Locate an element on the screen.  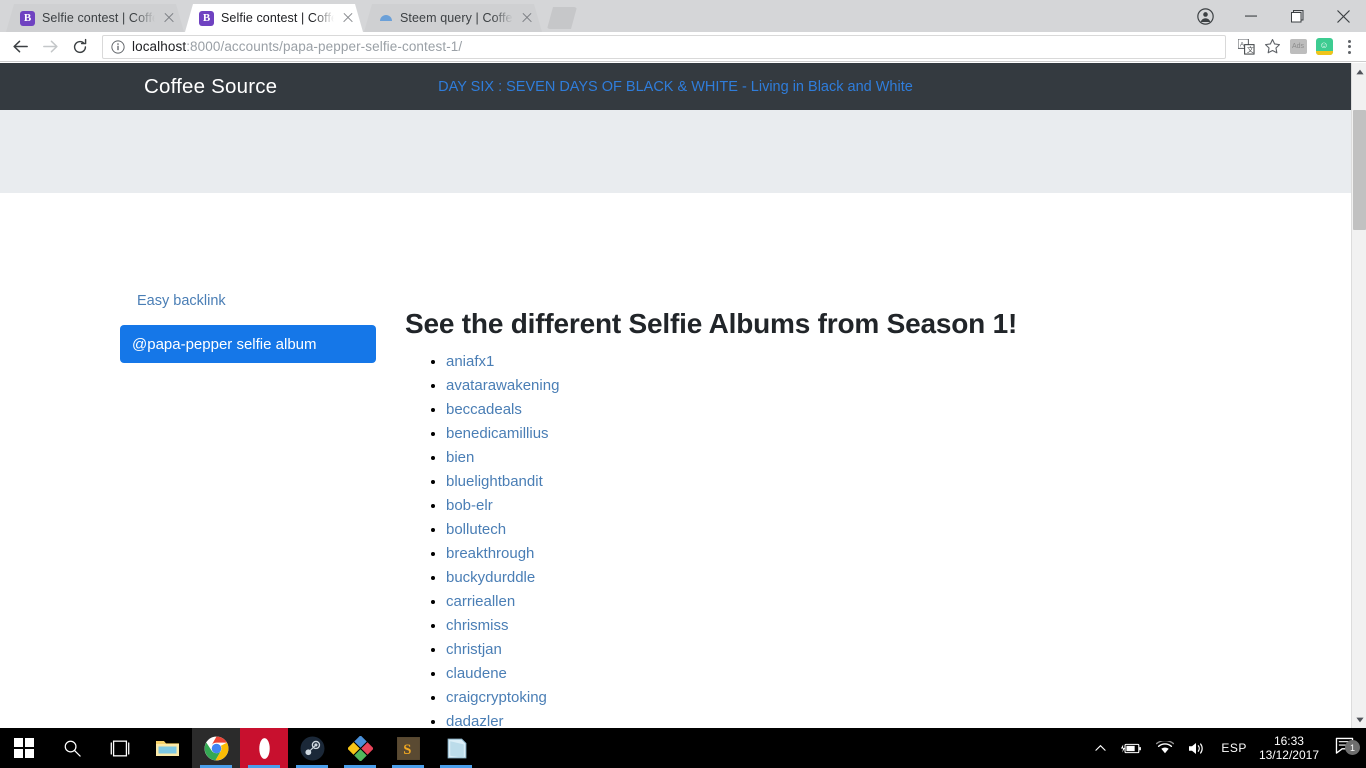
steam-icon is located at coordinates (312, 748).